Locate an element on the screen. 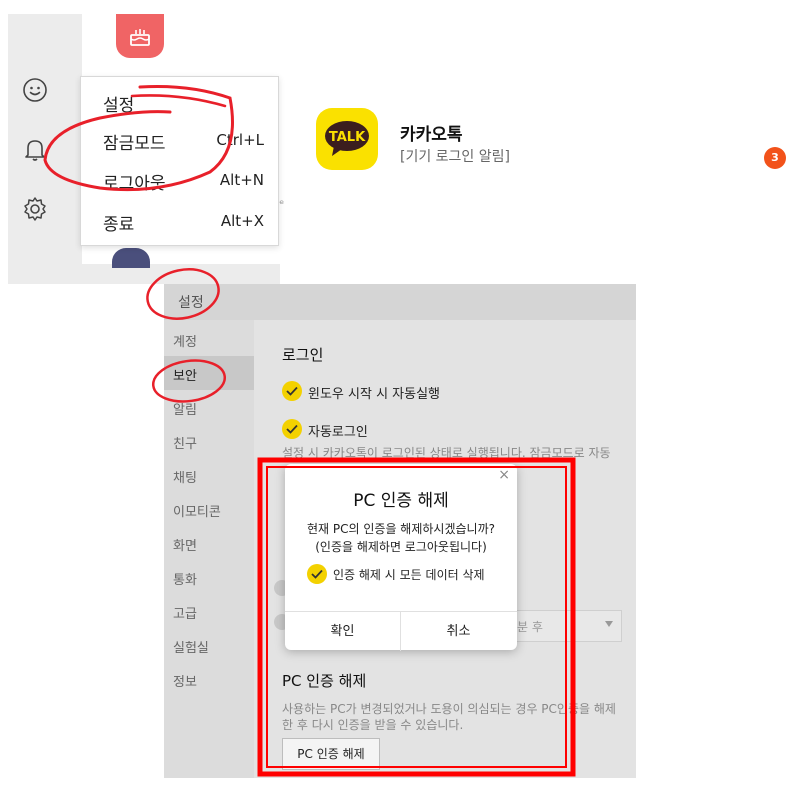 Image resolution: width=800 pixels, height=800 pixels. settings-title: 설정 is located at coordinates (191, 303).